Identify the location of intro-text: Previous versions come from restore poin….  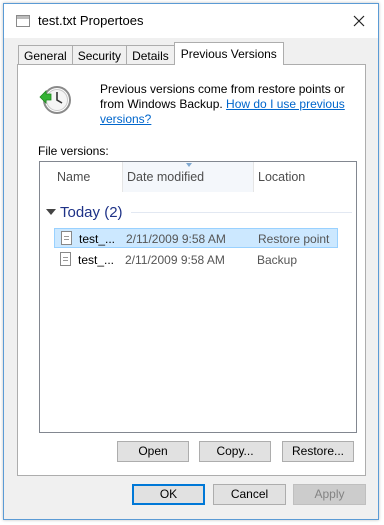
(230, 104).